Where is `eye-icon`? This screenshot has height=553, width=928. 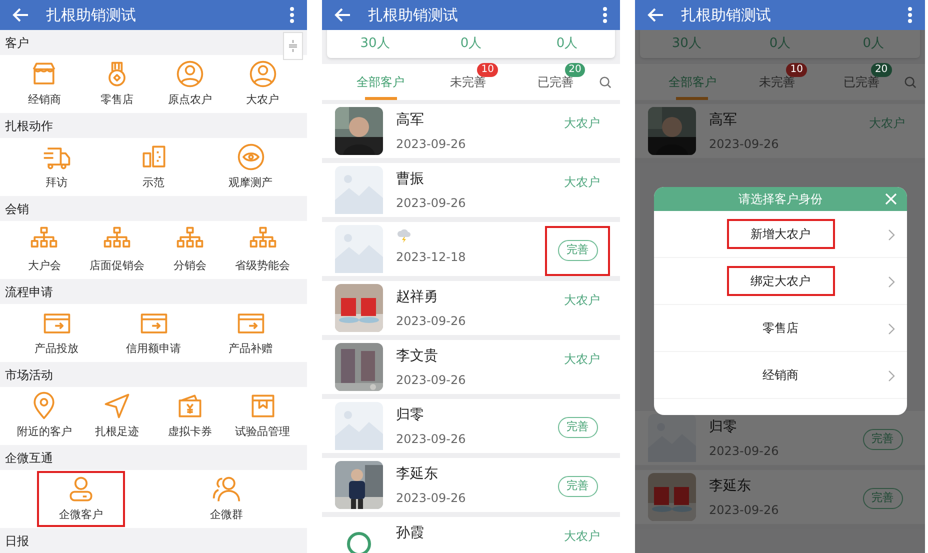
eye-icon is located at coordinates (251, 157).